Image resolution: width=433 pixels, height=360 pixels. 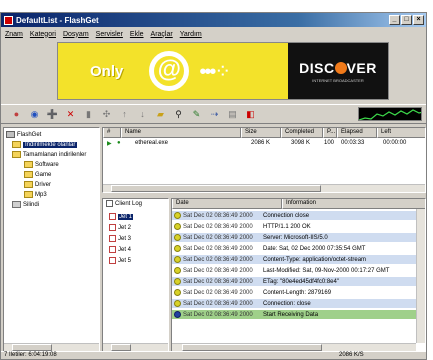 What do you see at coordinates (137, 34) in the screenshot?
I see `menu-item: Ekle` at bounding box center [137, 34].